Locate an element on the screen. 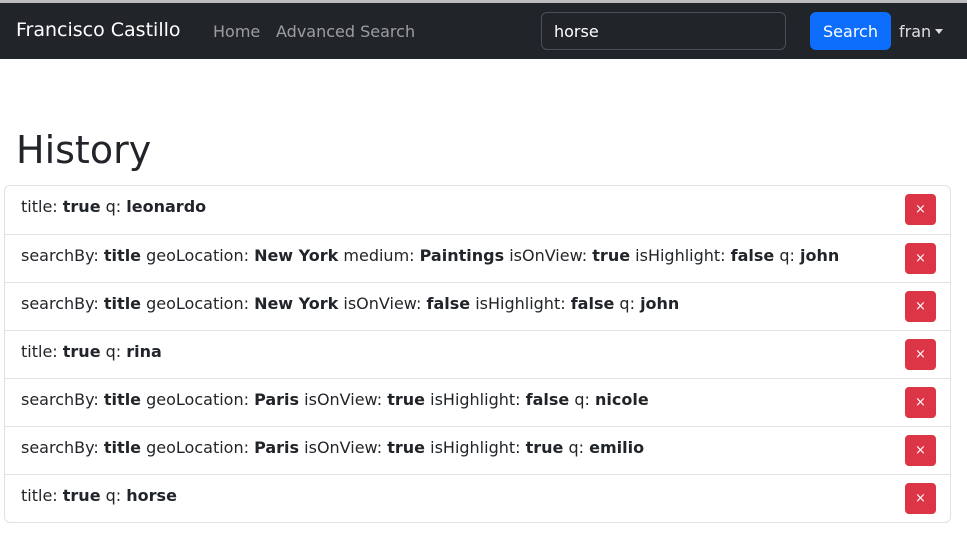  param-value: nicole is located at coordinates (621, 399).